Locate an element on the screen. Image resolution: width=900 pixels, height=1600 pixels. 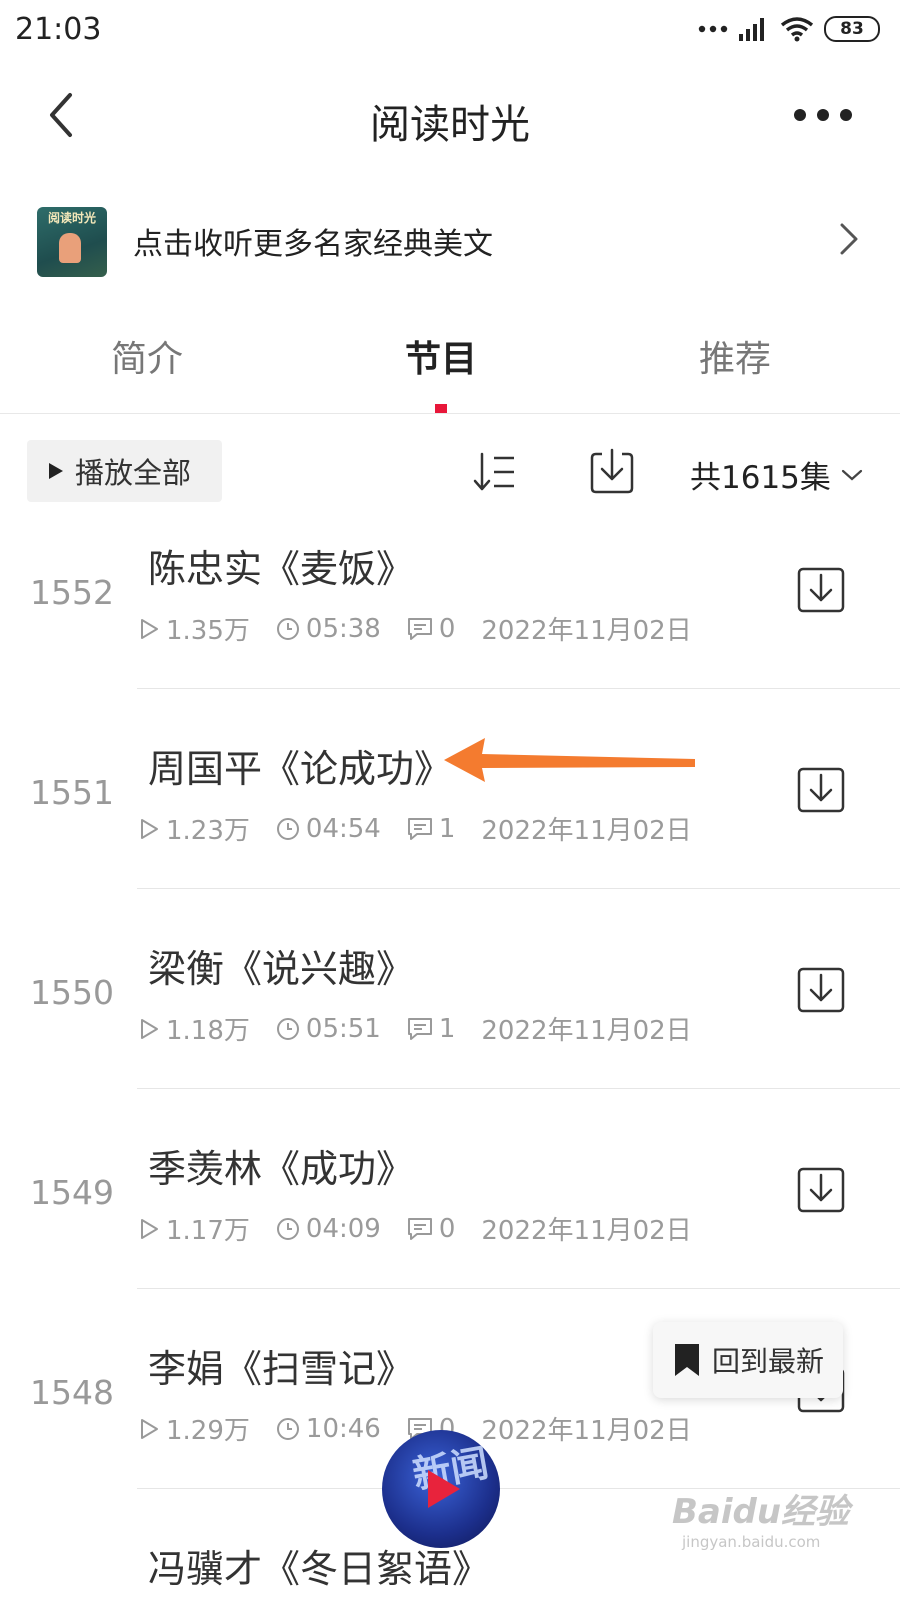
watermark-sub: jingyan.baidu.com is located at coordinates (751, 1542).